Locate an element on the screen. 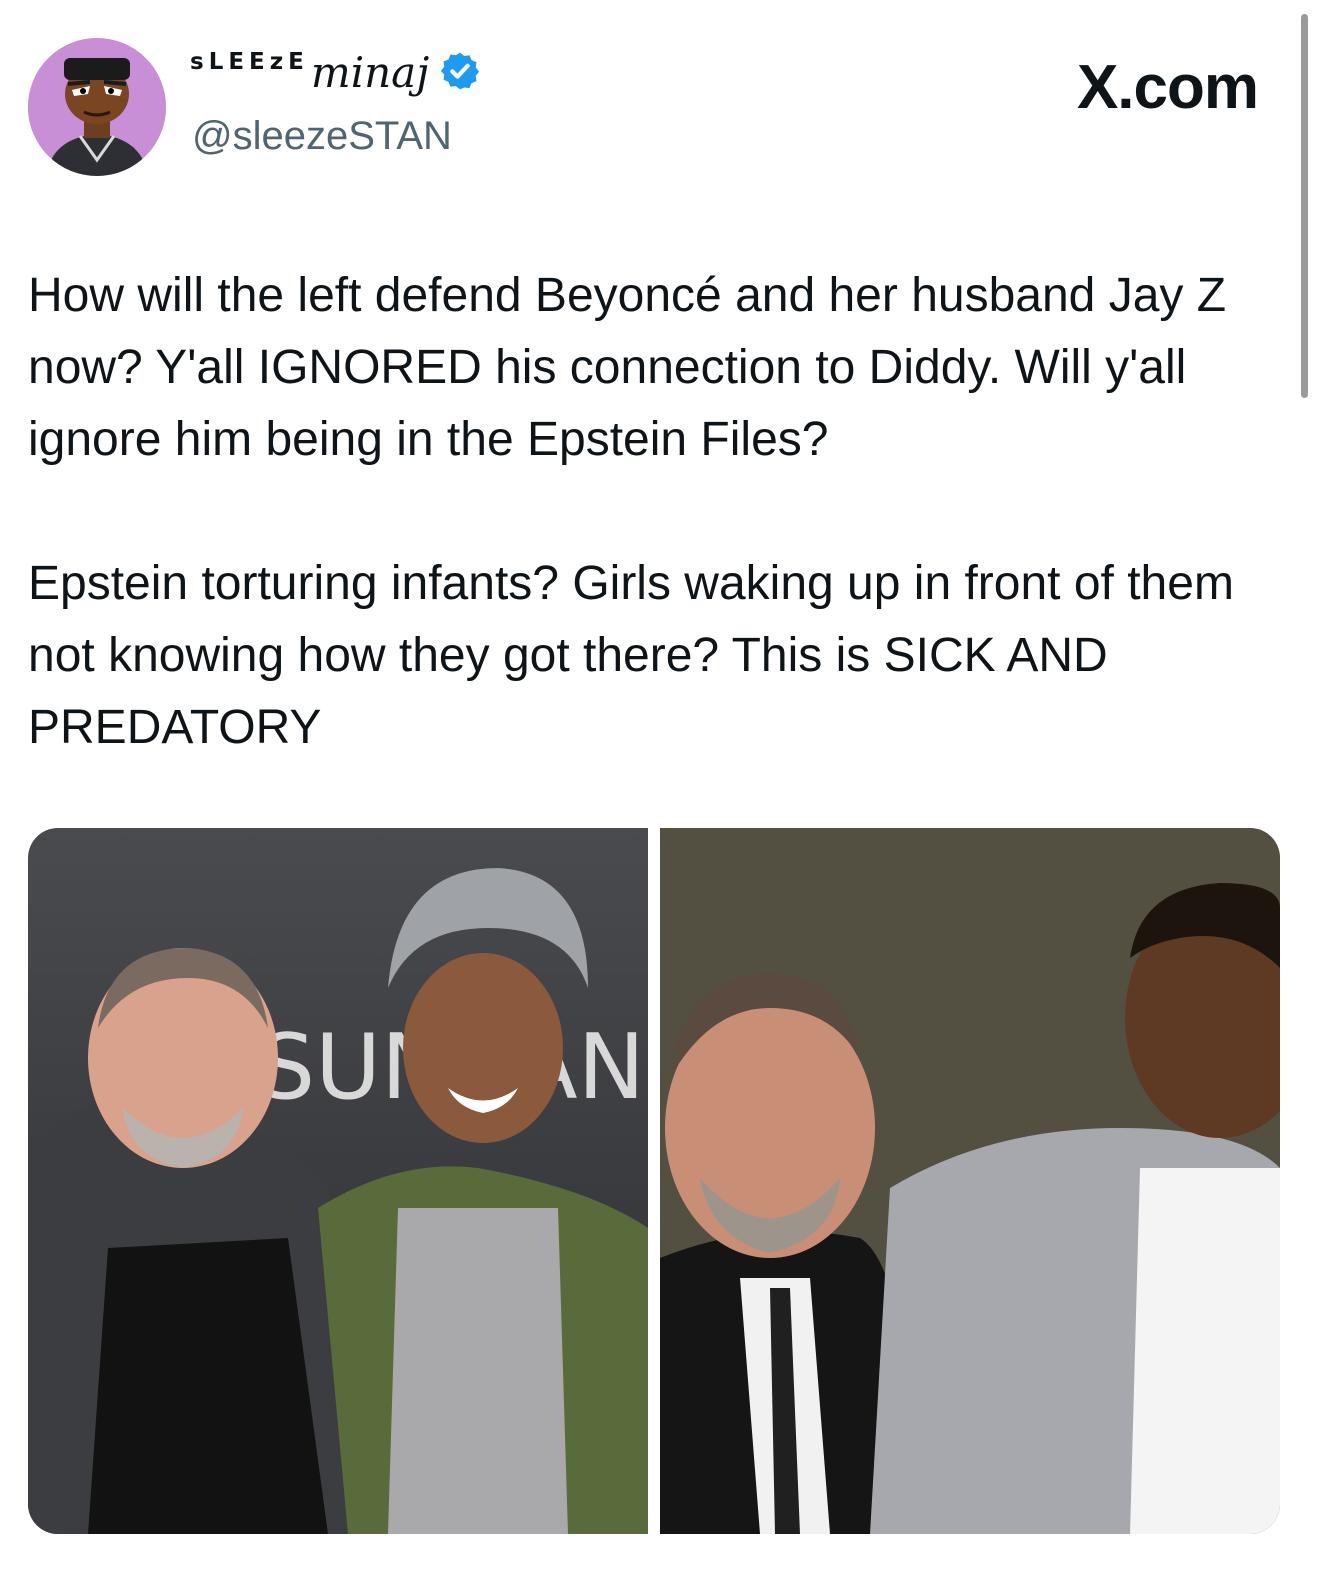 This screenshot has height=1584, width=1320. display-name: sLEEzE minaj is located at coordinates (335, 74).